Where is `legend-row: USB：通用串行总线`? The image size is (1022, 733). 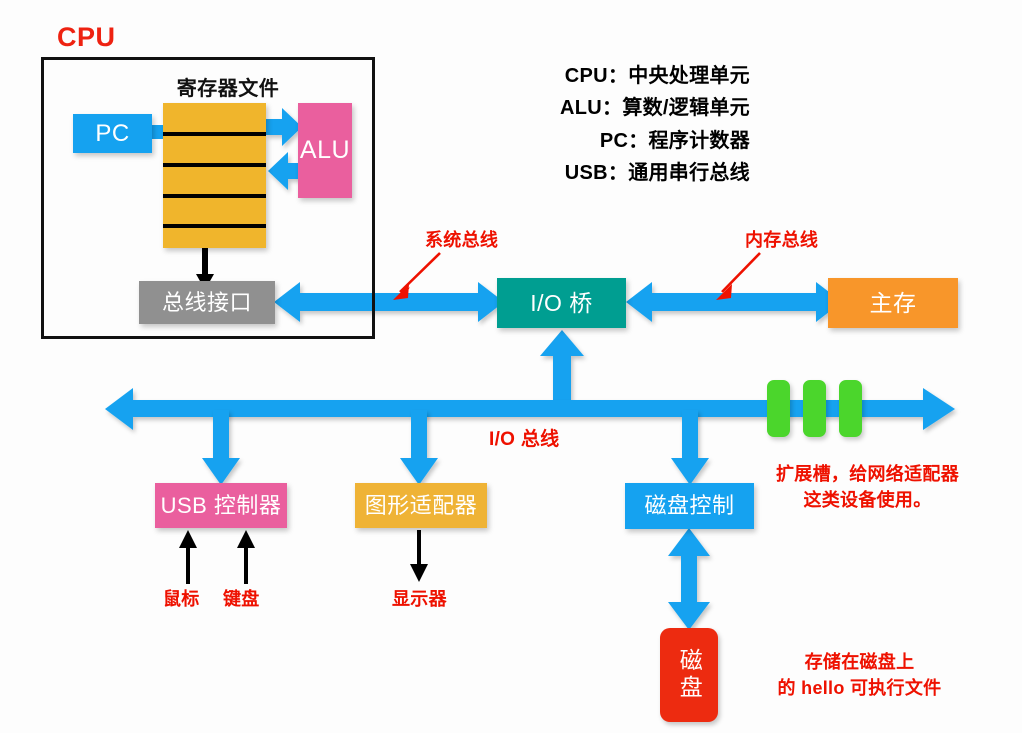
legend-row: USB：通用串行总线 is located at coordinates (590, 173).